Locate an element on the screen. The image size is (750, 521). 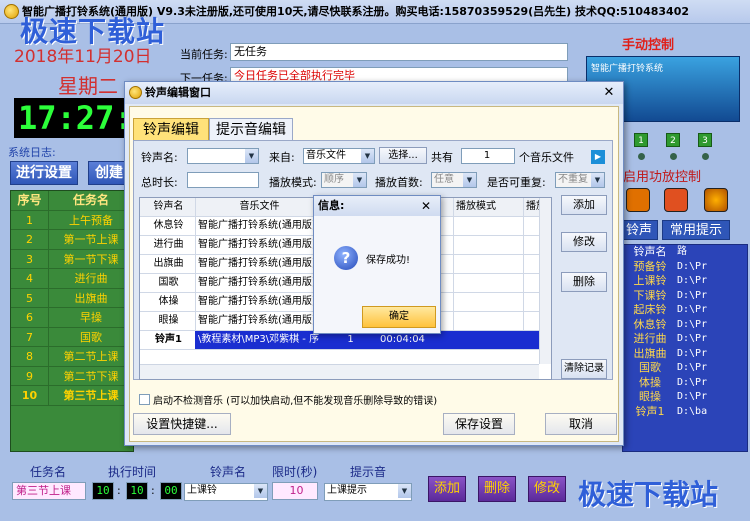
ring-select-value: 上课铃 is located at coordinates (202, 490).